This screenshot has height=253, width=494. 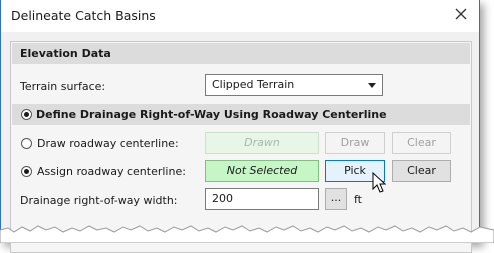 What do you see at coordinates (111, 171) in the screenshot?
I see `assign-centerline-label: Assign roadway centerline:` at bounding box center [111, 171].